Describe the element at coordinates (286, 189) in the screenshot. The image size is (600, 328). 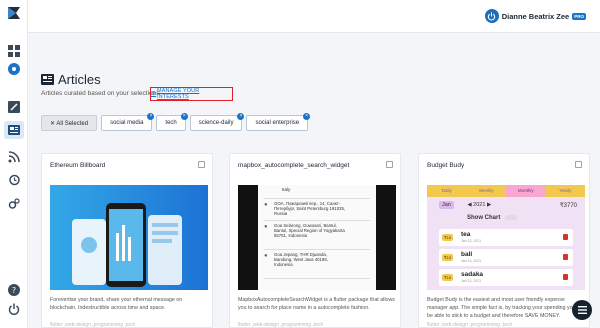
I see `place-item: Italy` at that location.